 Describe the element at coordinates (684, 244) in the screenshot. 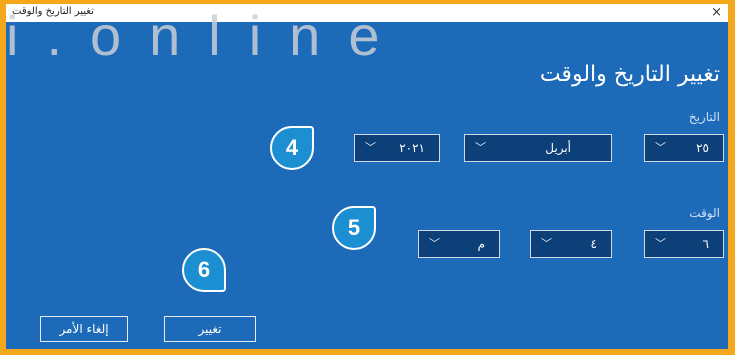

I see `hour-dropdown: ٦ ﹀` at that location.